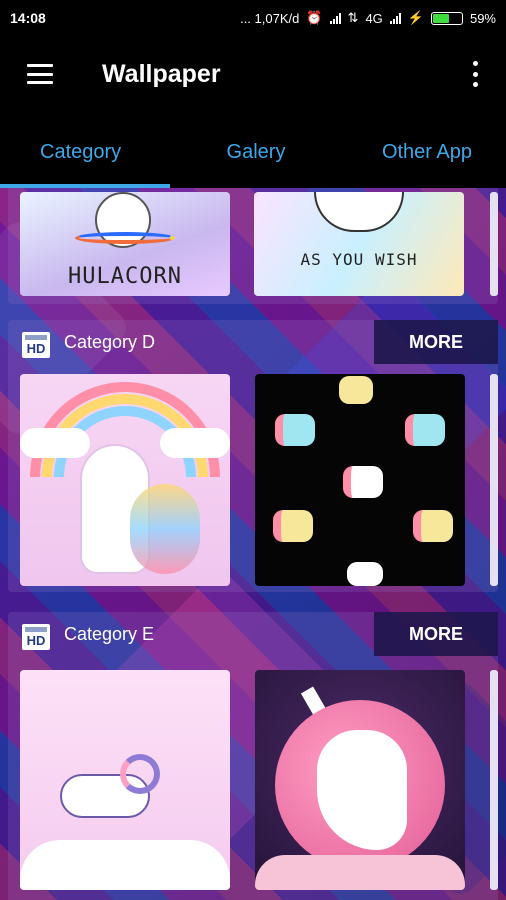 This screenshot has width=506, height=900. I want to click on wallpaper-thumb-unicorn-pattern, so click(360, 480).